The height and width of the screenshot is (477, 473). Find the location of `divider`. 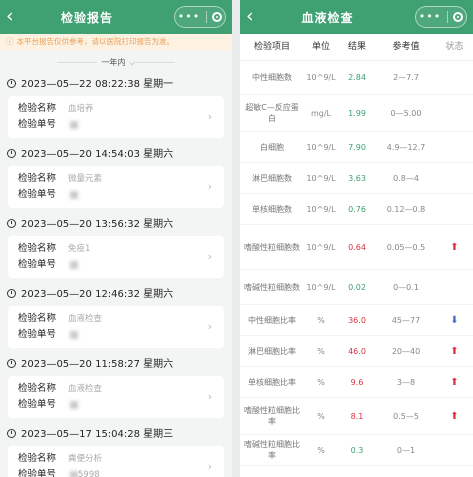

divider is located at coordinates (154, 62).